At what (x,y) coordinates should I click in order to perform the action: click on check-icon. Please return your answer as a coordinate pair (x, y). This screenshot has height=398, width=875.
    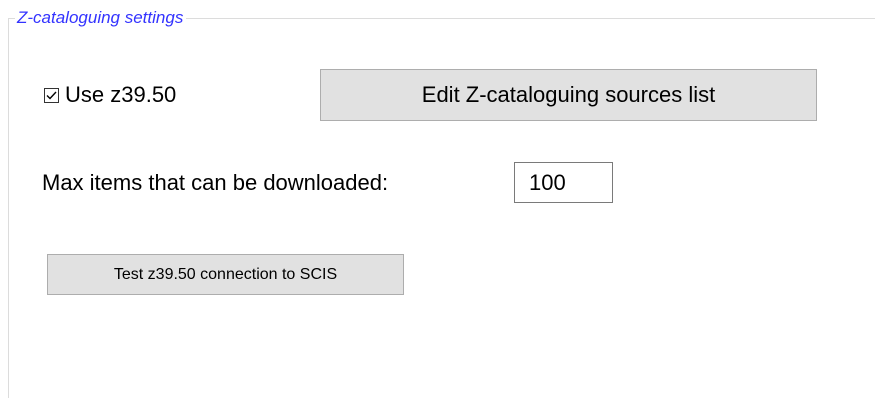
    Looking at the image, I should click on (51, 95).